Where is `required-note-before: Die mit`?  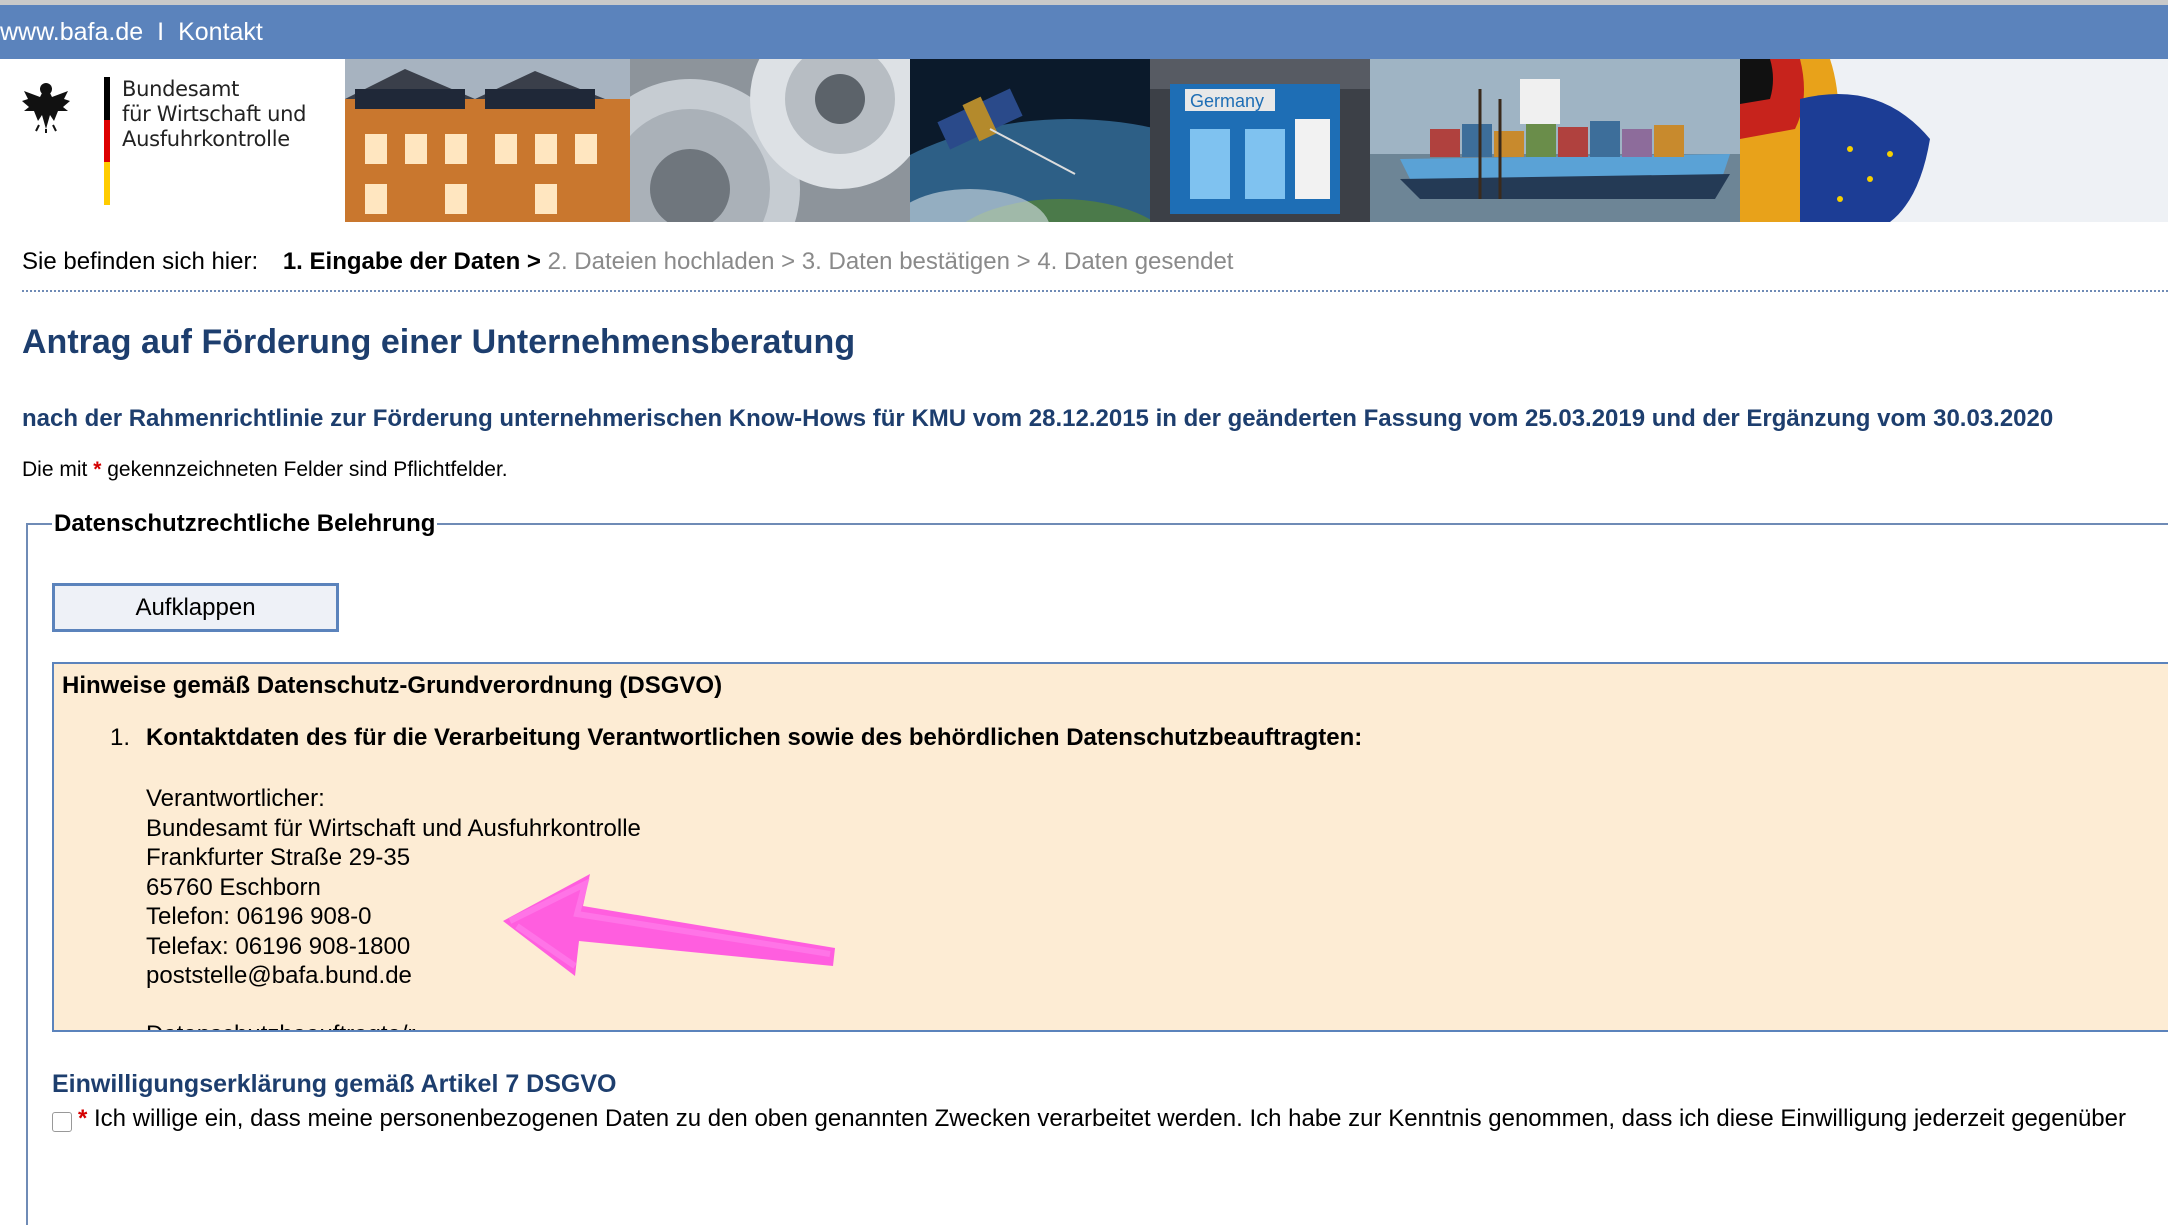 required-note-before: Die mit is located at coordinates (55, 469).